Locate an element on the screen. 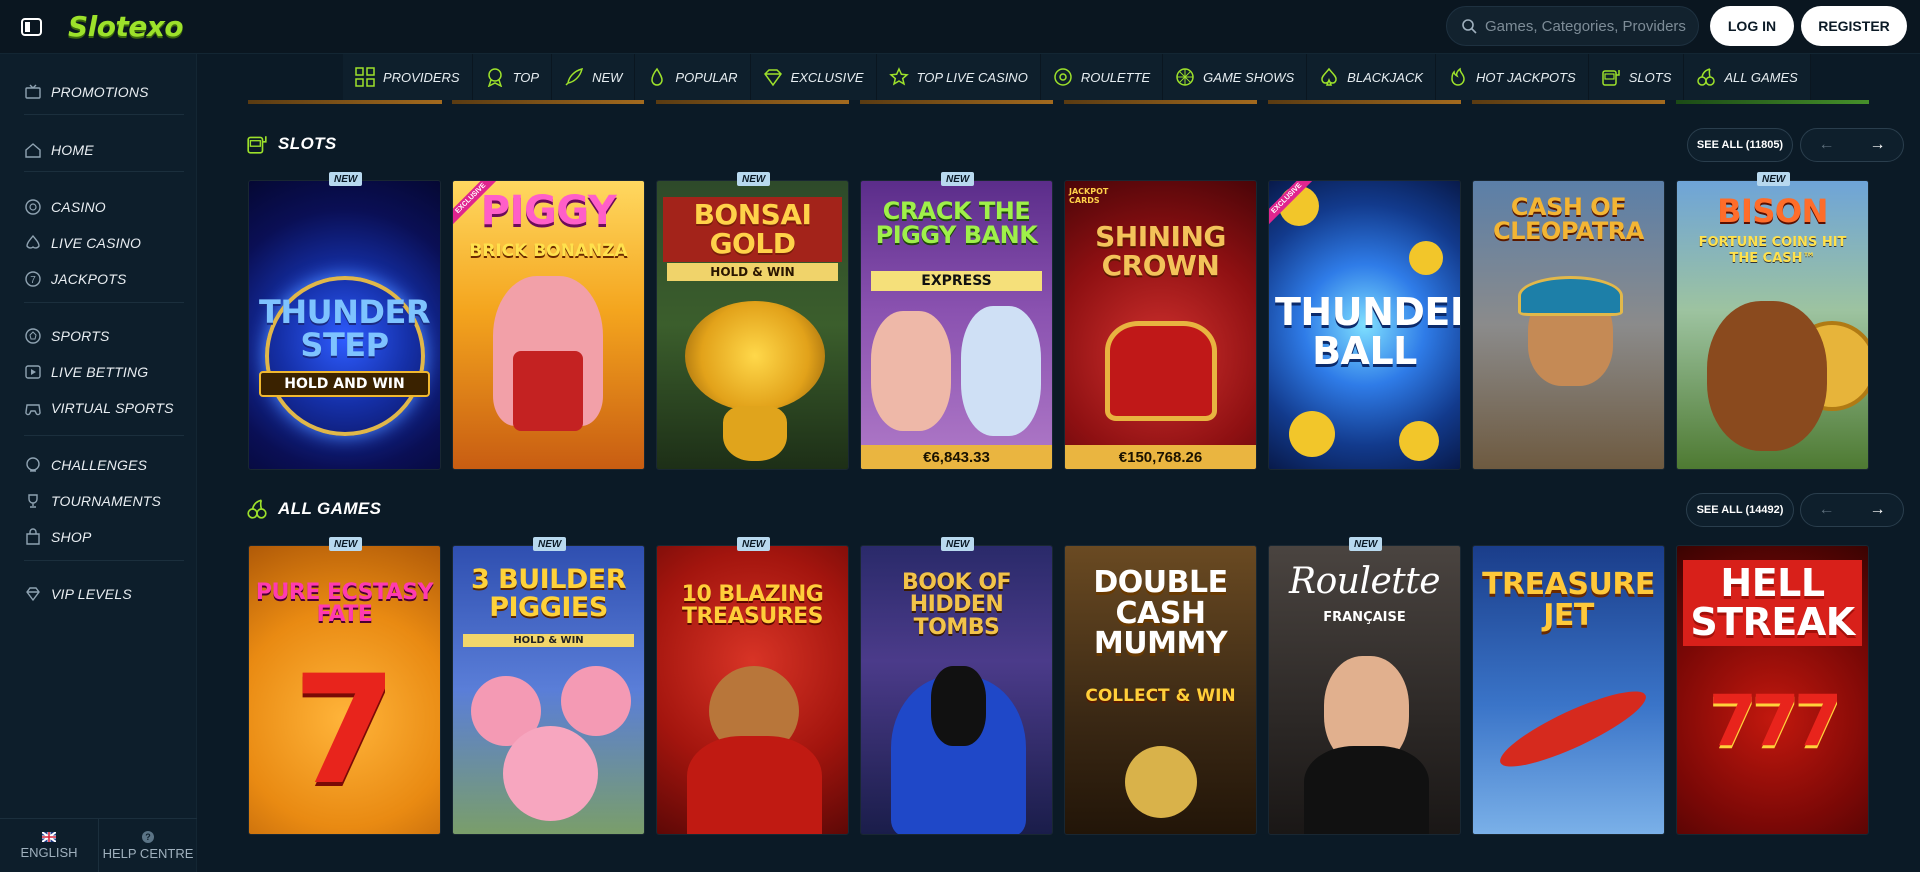 The width and height of the screenshot is (1920, 872). game-tile-10-blazing-treasures: 10 BLAZING TREASURES is located at coordinates (752, 690).